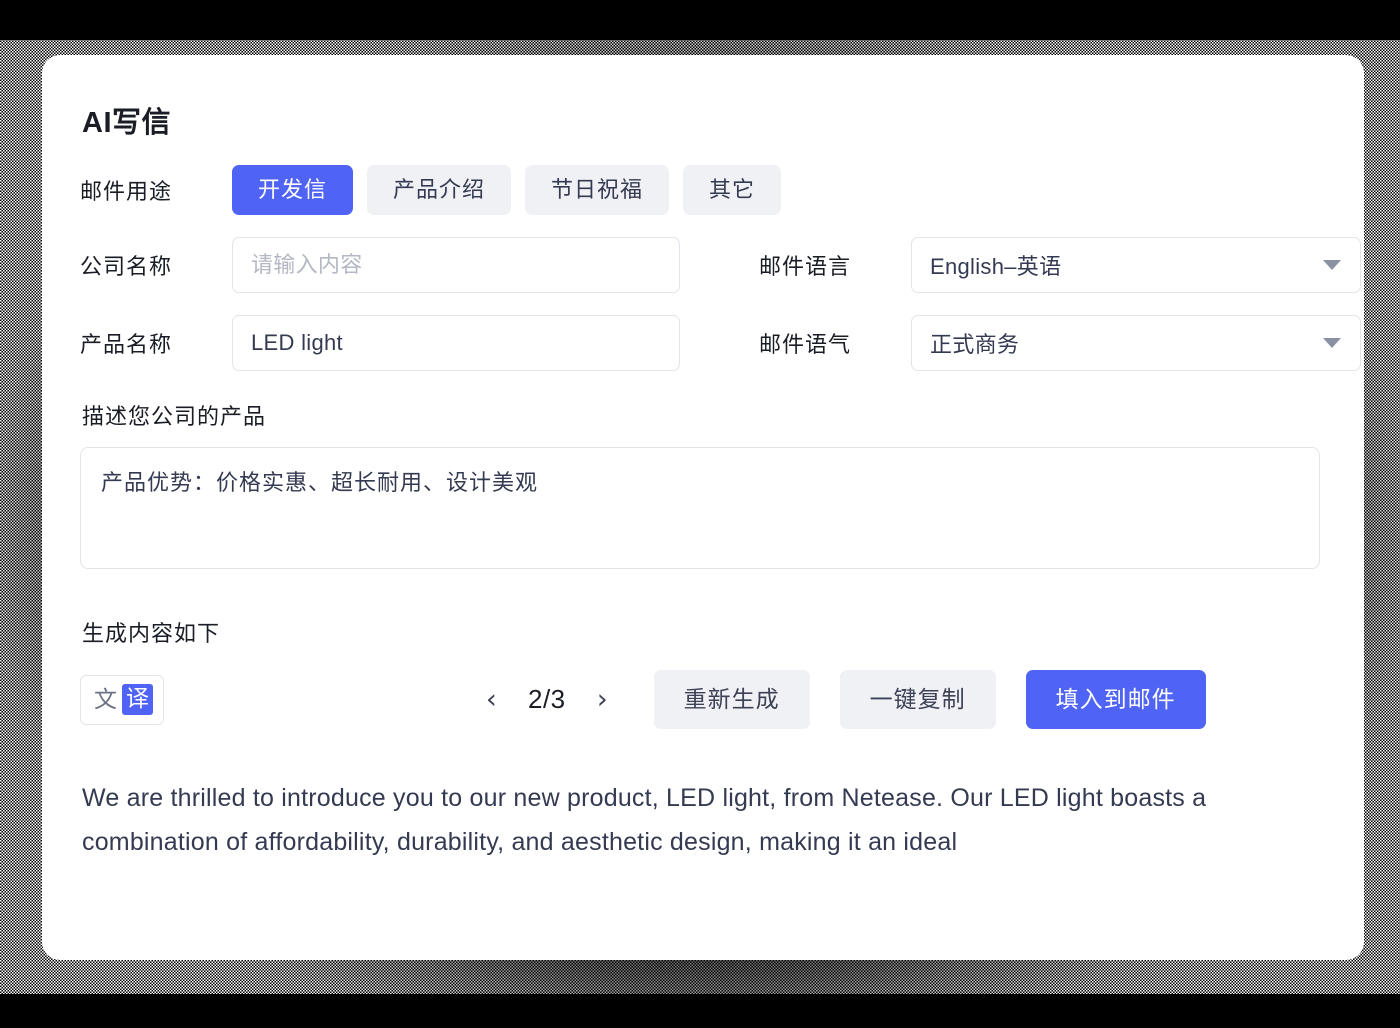 Image resolution: width=1400 pixels, height=1028 pixels. What do you see at coordinates (700, 507) in the screenshot?
I see `product-description-textarea` at bounding box center [700, 507].